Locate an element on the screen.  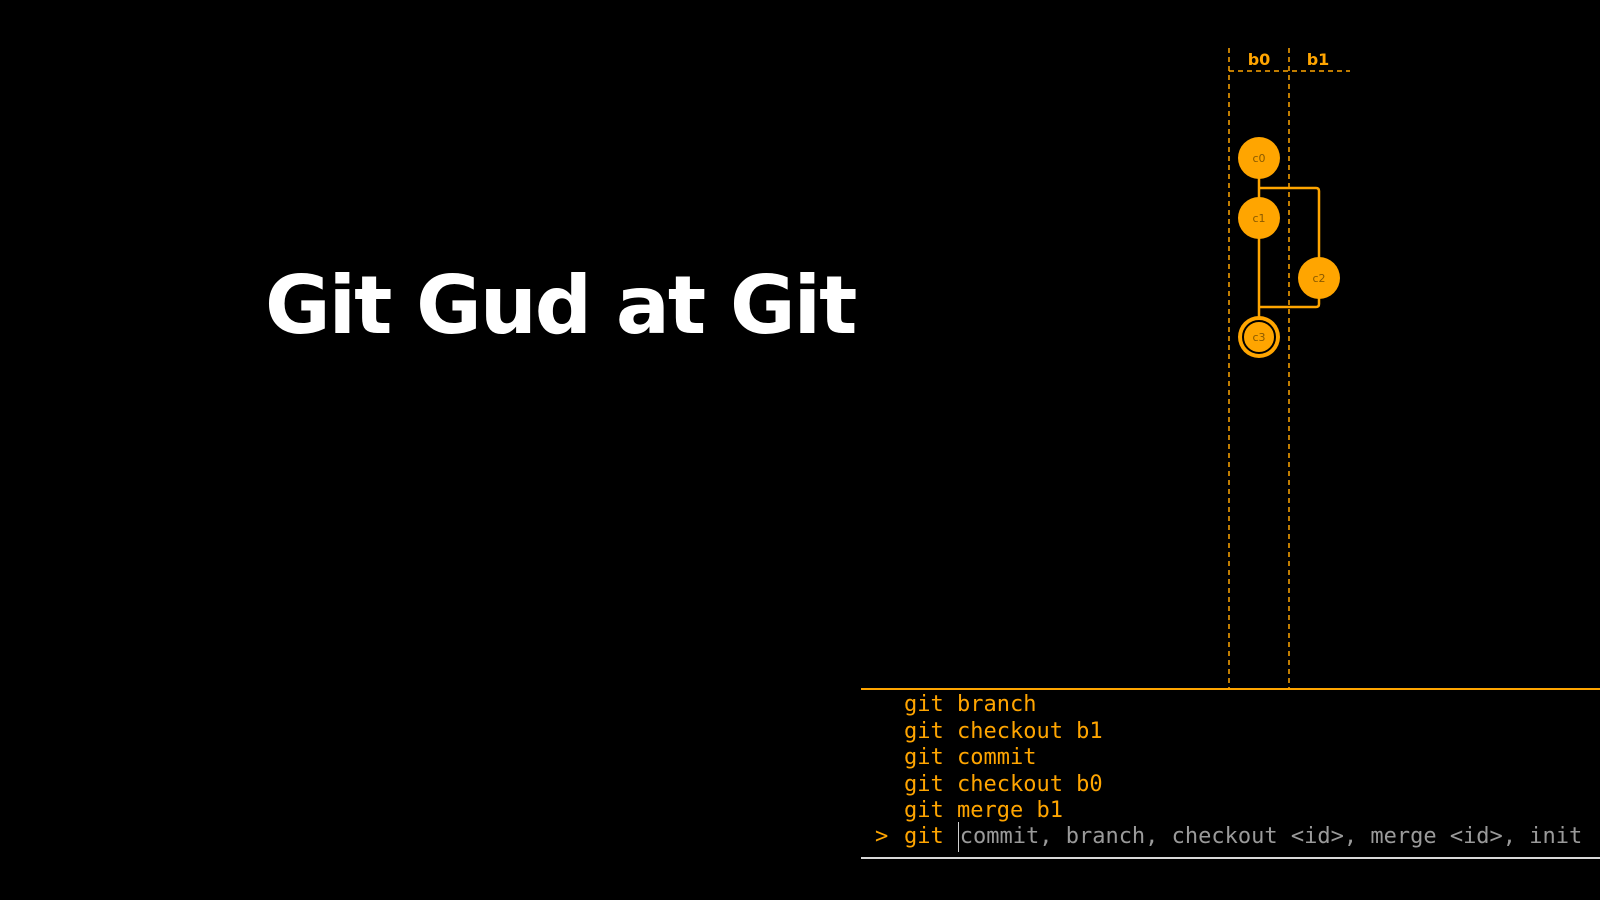
prompt-prefix: git is located at coordinates (924, 836).